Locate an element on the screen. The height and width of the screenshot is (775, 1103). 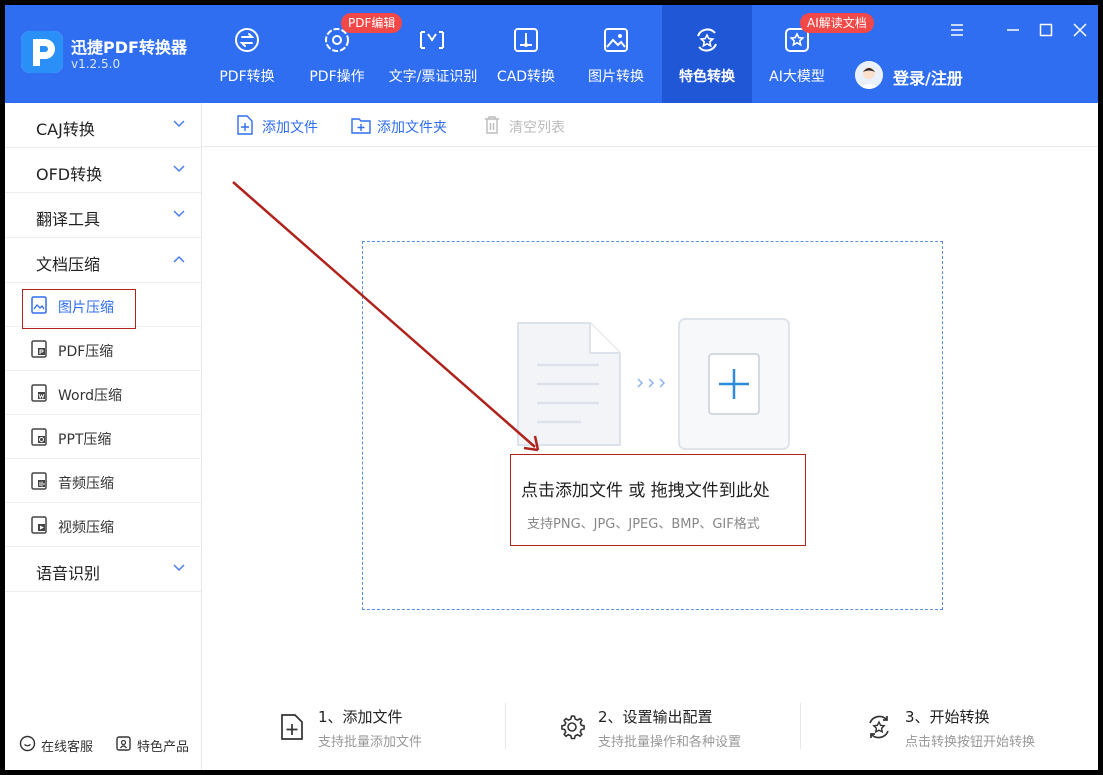
sidebar-item-label: PDF压缩 is located at coordinates (86, 352).